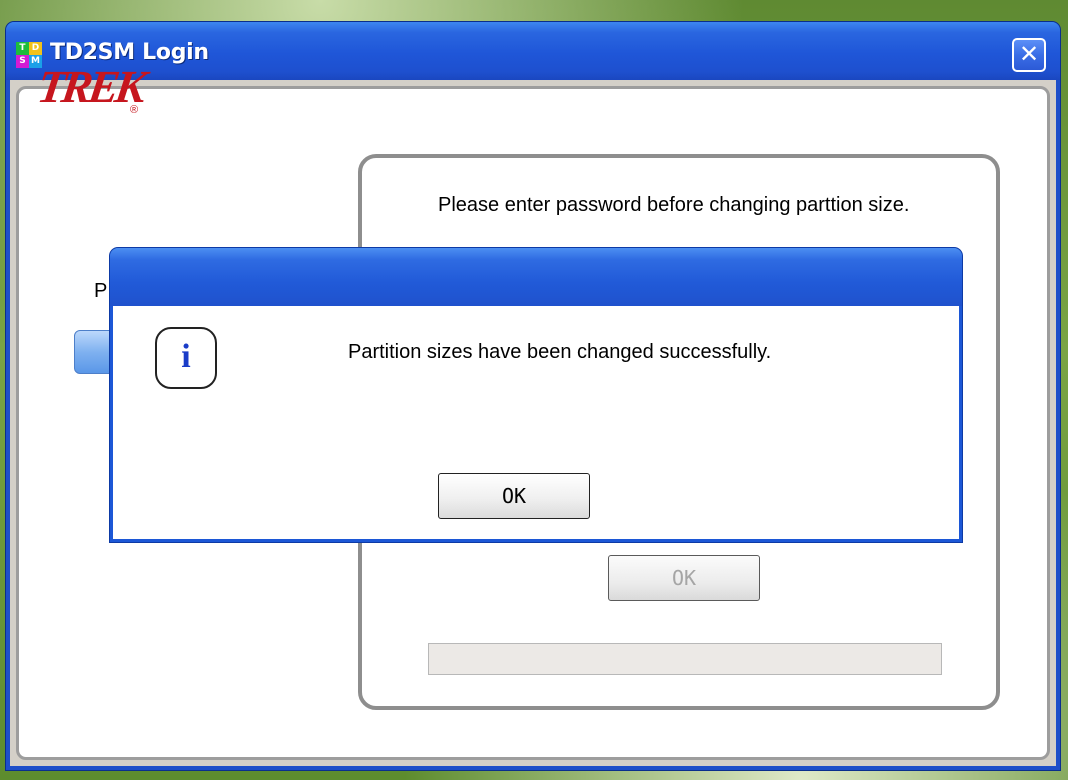 The image size is (1068, 780). I want to click on app-icon: T D S M, so click(29, 55).